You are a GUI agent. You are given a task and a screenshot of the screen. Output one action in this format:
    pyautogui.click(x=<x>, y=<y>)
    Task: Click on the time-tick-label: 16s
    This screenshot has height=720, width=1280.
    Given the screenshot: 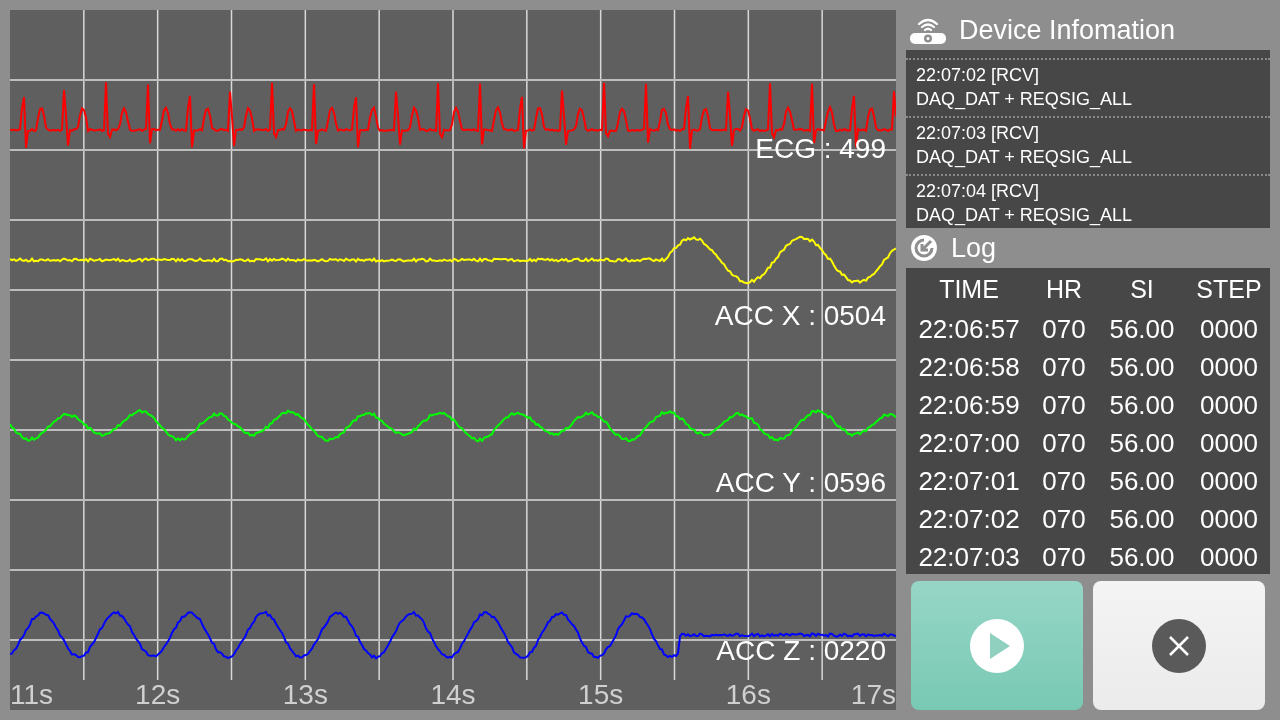 What is the action you would take?
    pyautogui.click(x=748, y=694)
    